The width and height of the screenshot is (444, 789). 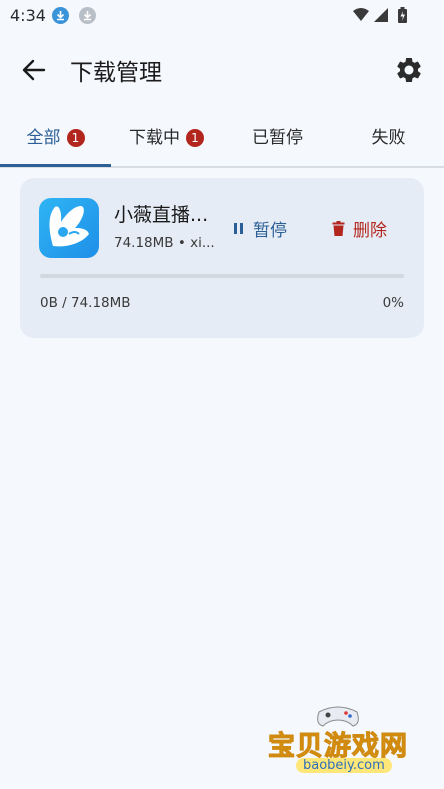 I want to click on trash-icon, so click(x=338, y=228).